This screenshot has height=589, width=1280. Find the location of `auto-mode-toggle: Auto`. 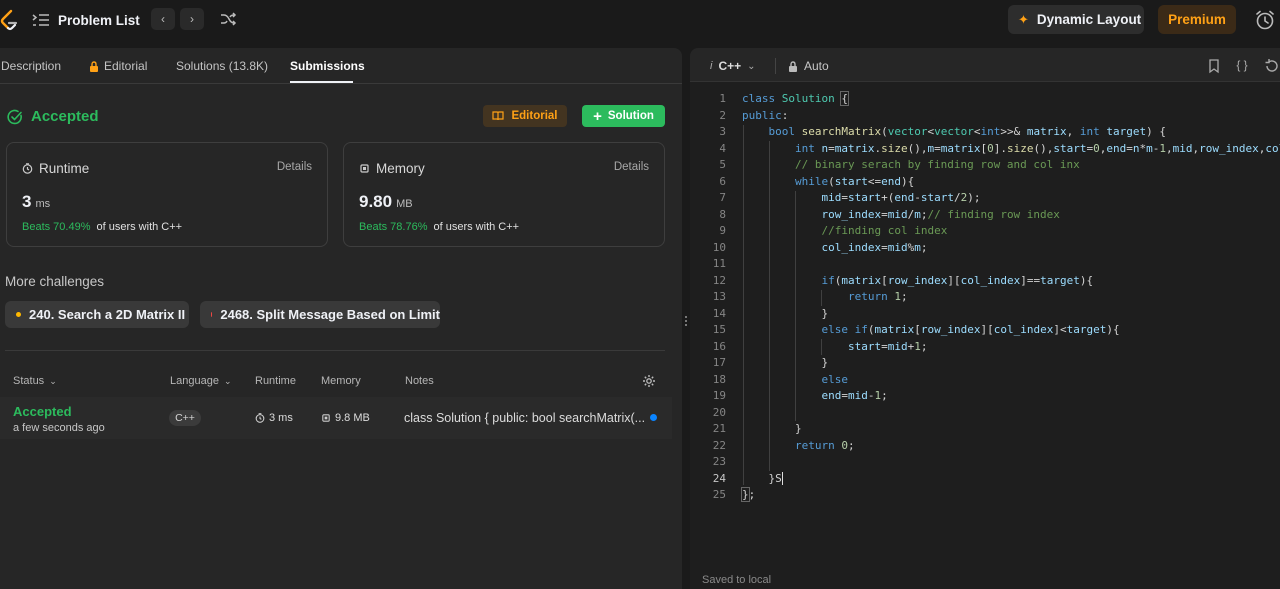

auto-mode-toggle: Auto is located at coordinates (808, 66).